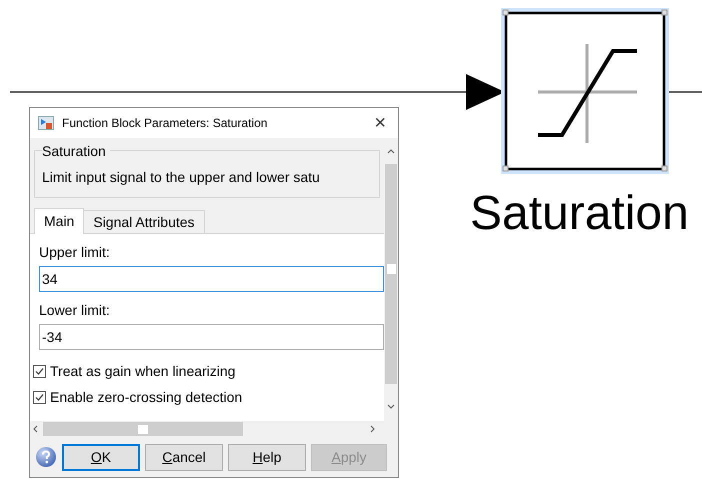 The width and height of the screenshot is (702, 479). Describe the element at coordinates (75, 252) in the screenshot. I see `field-label: Upper limit:` at that location.